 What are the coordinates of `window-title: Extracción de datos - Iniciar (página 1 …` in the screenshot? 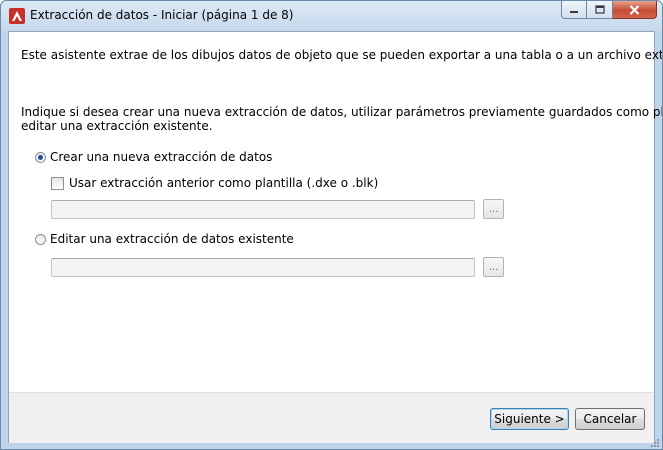 It's located at (162, 15).